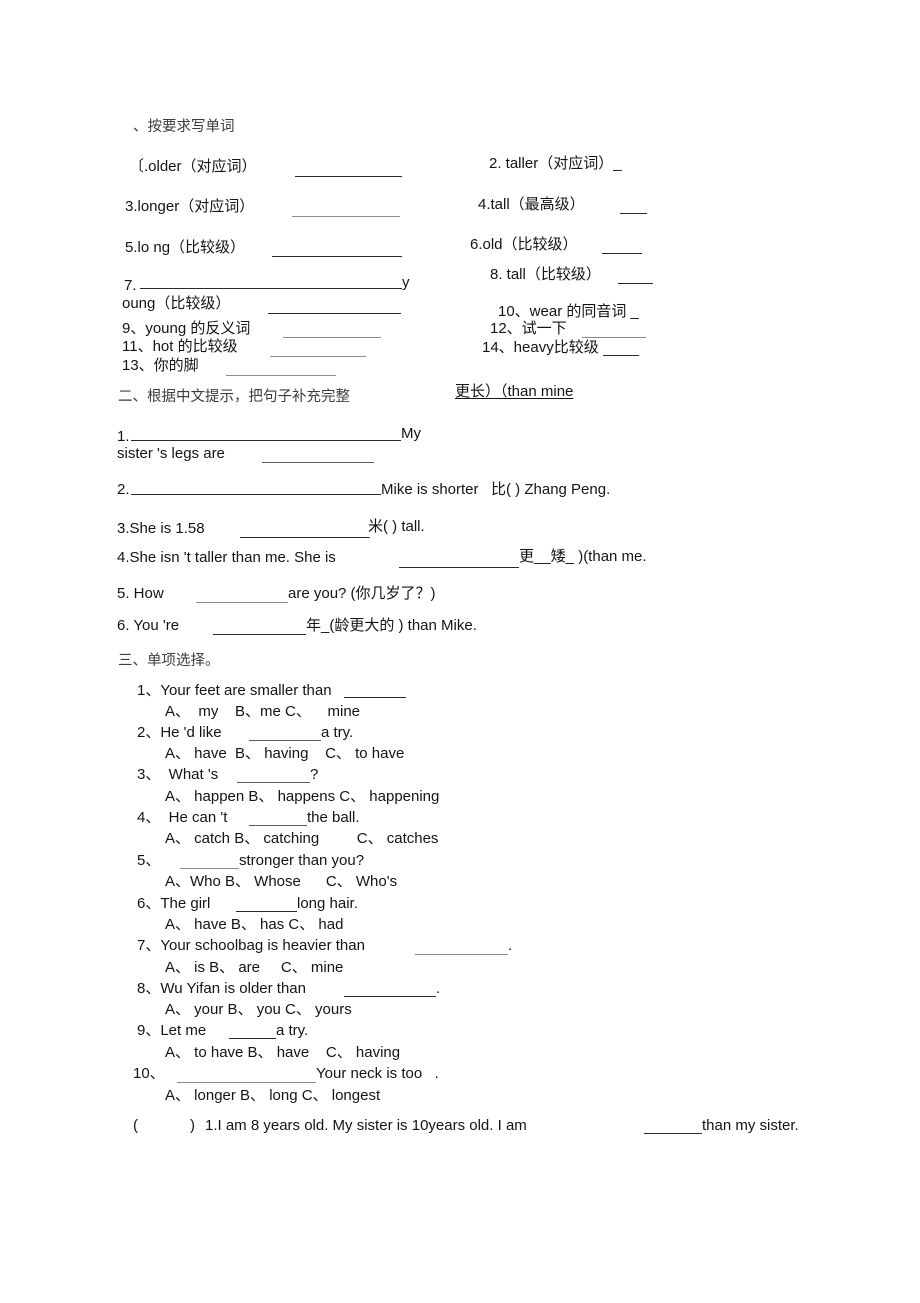  Describe the element at coordinates (246, 1082) in the screenshot. I see `s3-question-10-blank` at that location.